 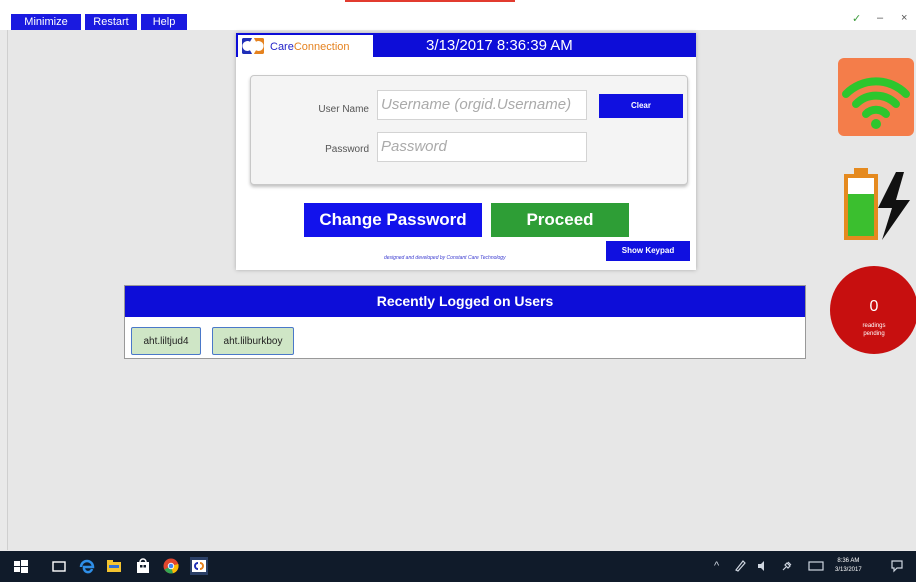 What do you see at coordinates (648, 251) in the screenshot?
I see `show-keypad-button: Show Keypad` at bounding box center [648, 251].